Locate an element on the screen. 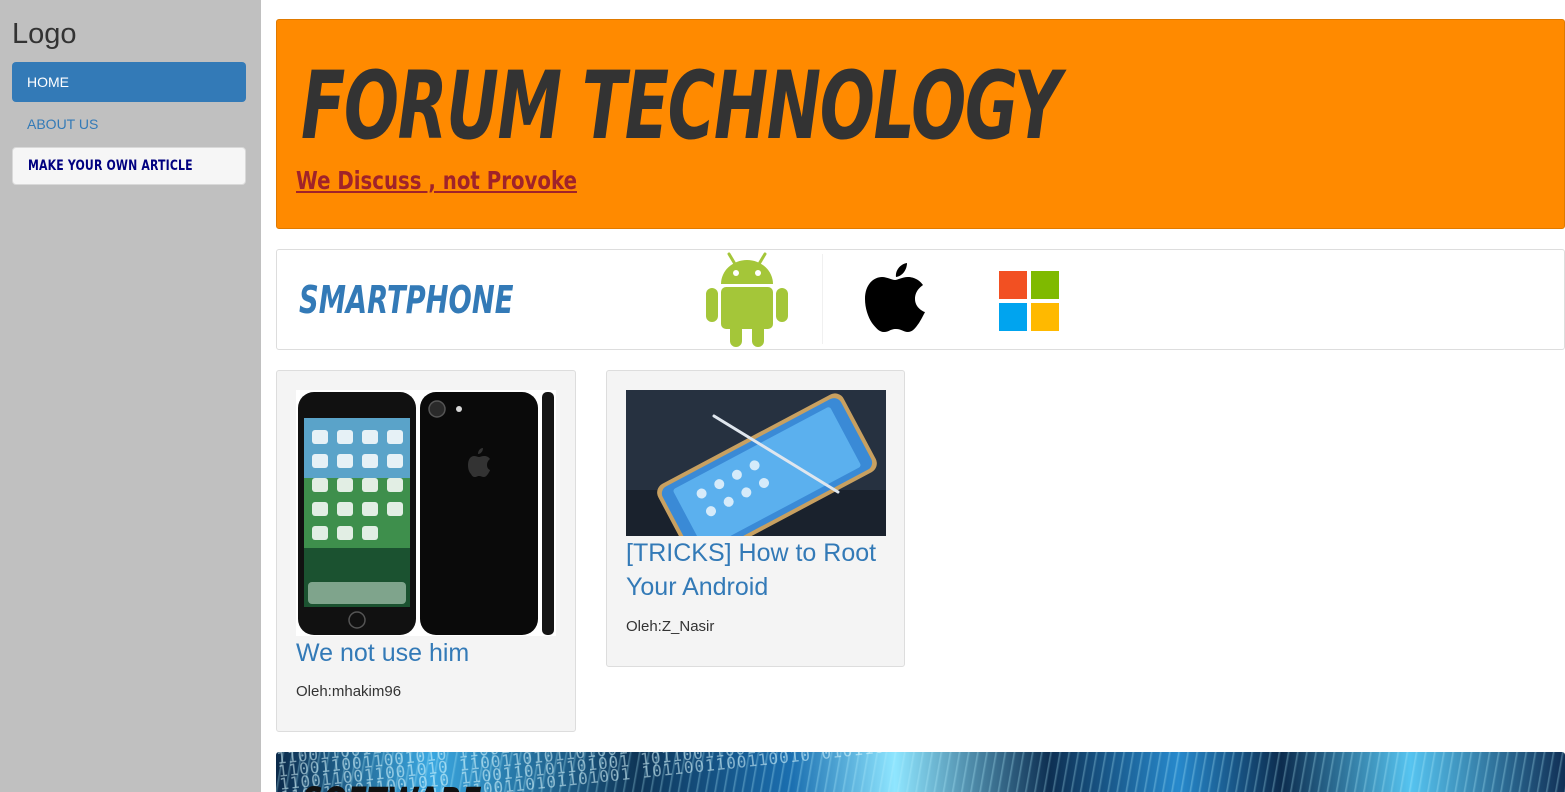 The width and height of the screenshot is (1565, 792). apple-icon is located at coordinates (895, 296).